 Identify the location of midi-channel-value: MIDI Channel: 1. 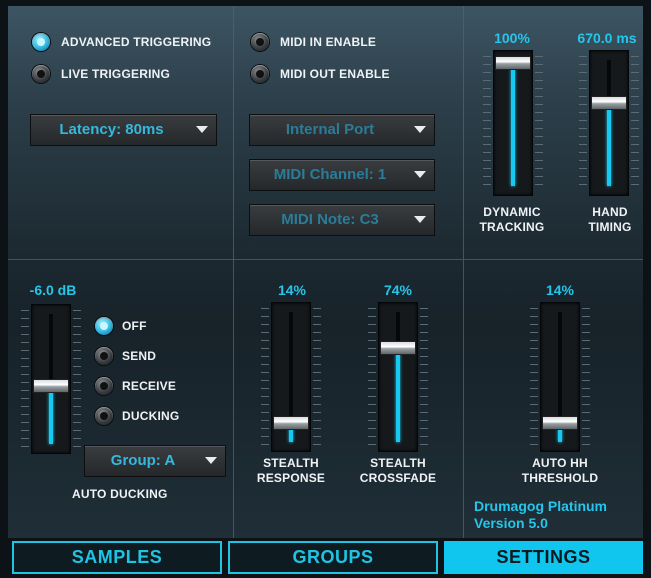
(330, 174).